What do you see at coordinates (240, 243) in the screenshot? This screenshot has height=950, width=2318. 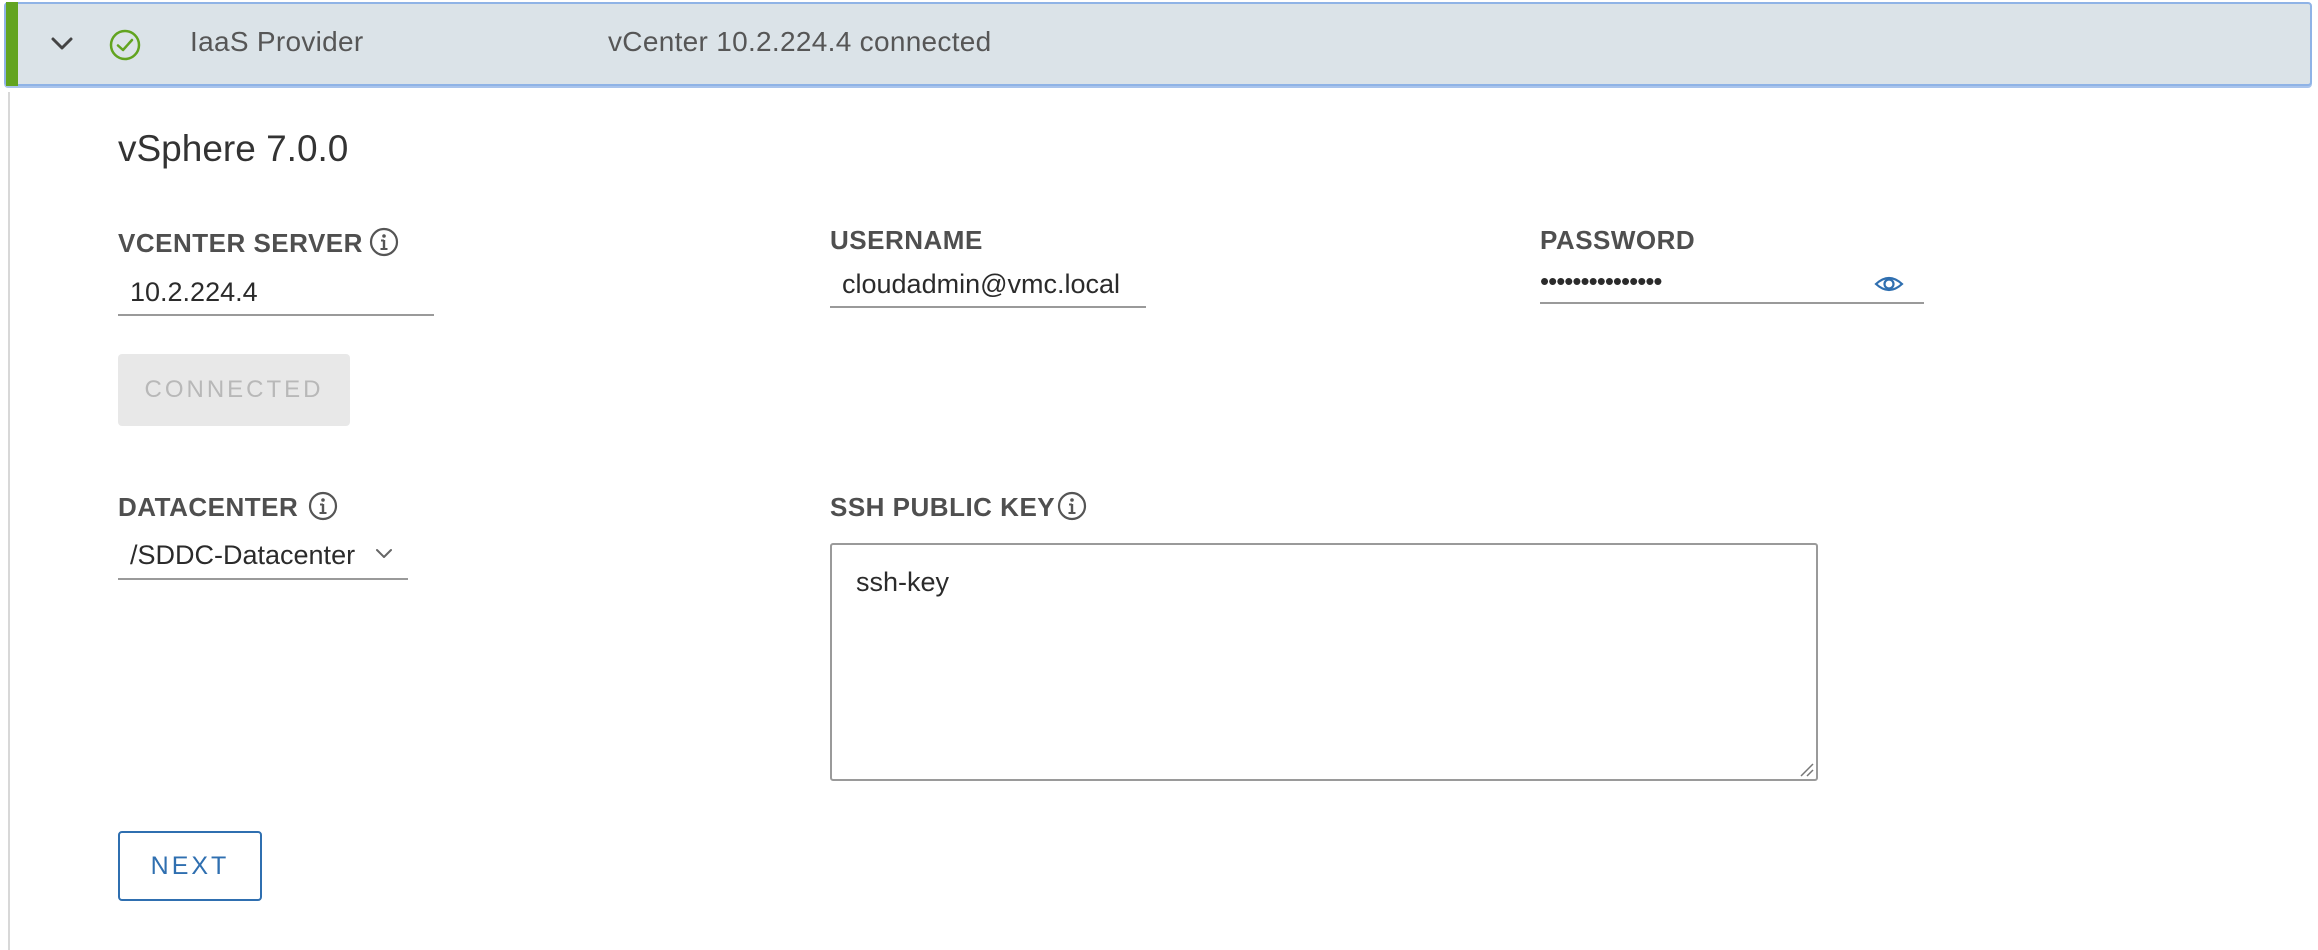 I see `vcenter-server-label: VCENTER SERVER` at bounding box center [240, 243].